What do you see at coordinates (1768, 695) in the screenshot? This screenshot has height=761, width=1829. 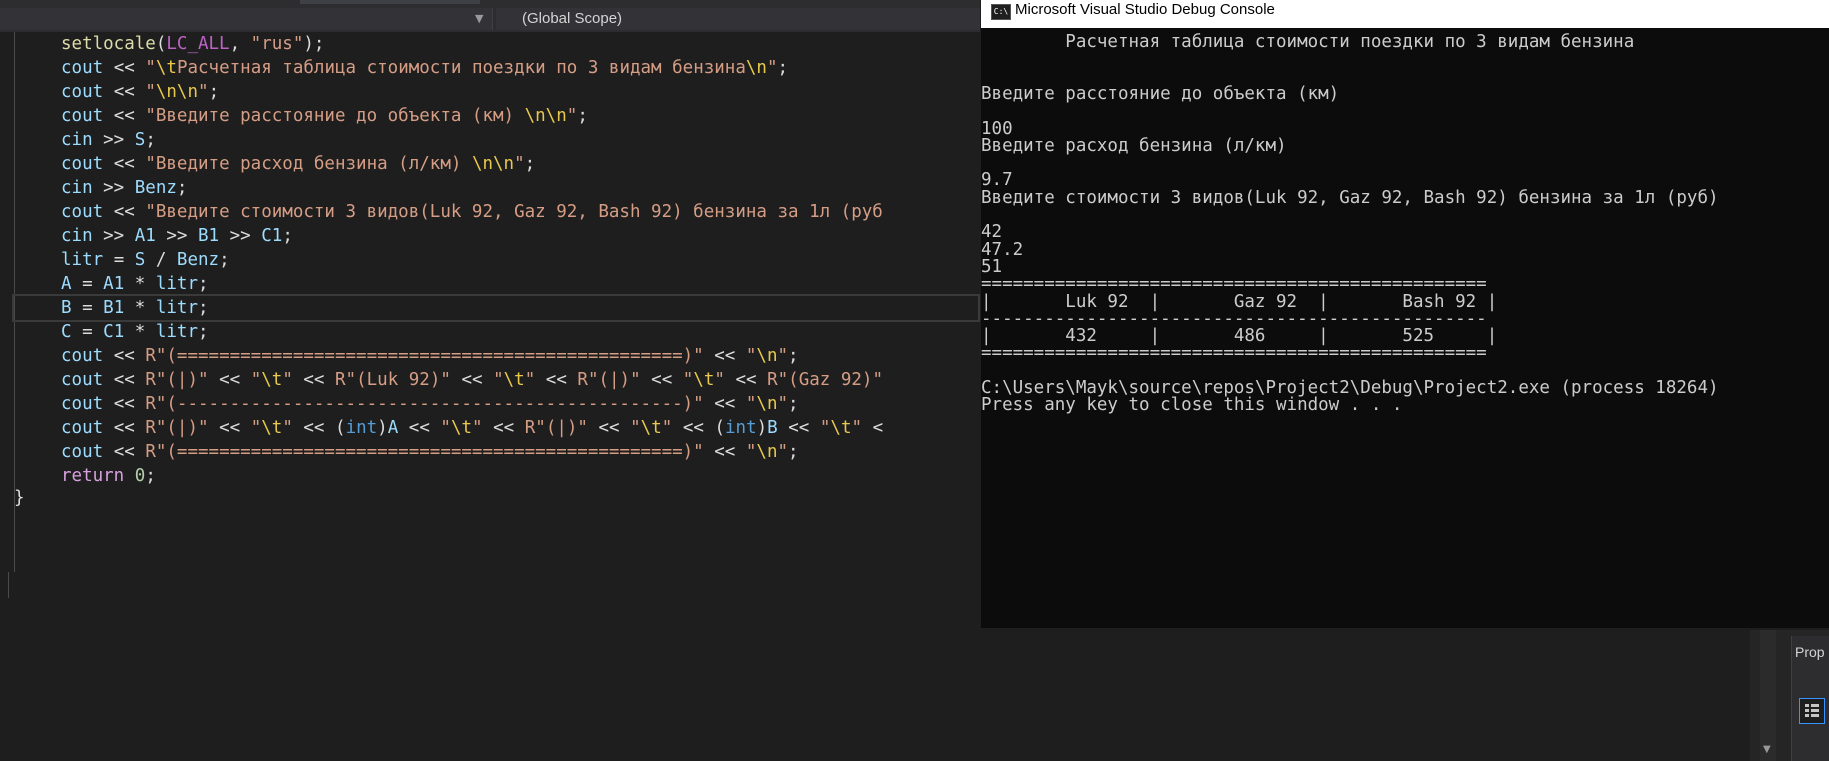 I see `editor-scrollbar` at bounding box center [1768, 695].